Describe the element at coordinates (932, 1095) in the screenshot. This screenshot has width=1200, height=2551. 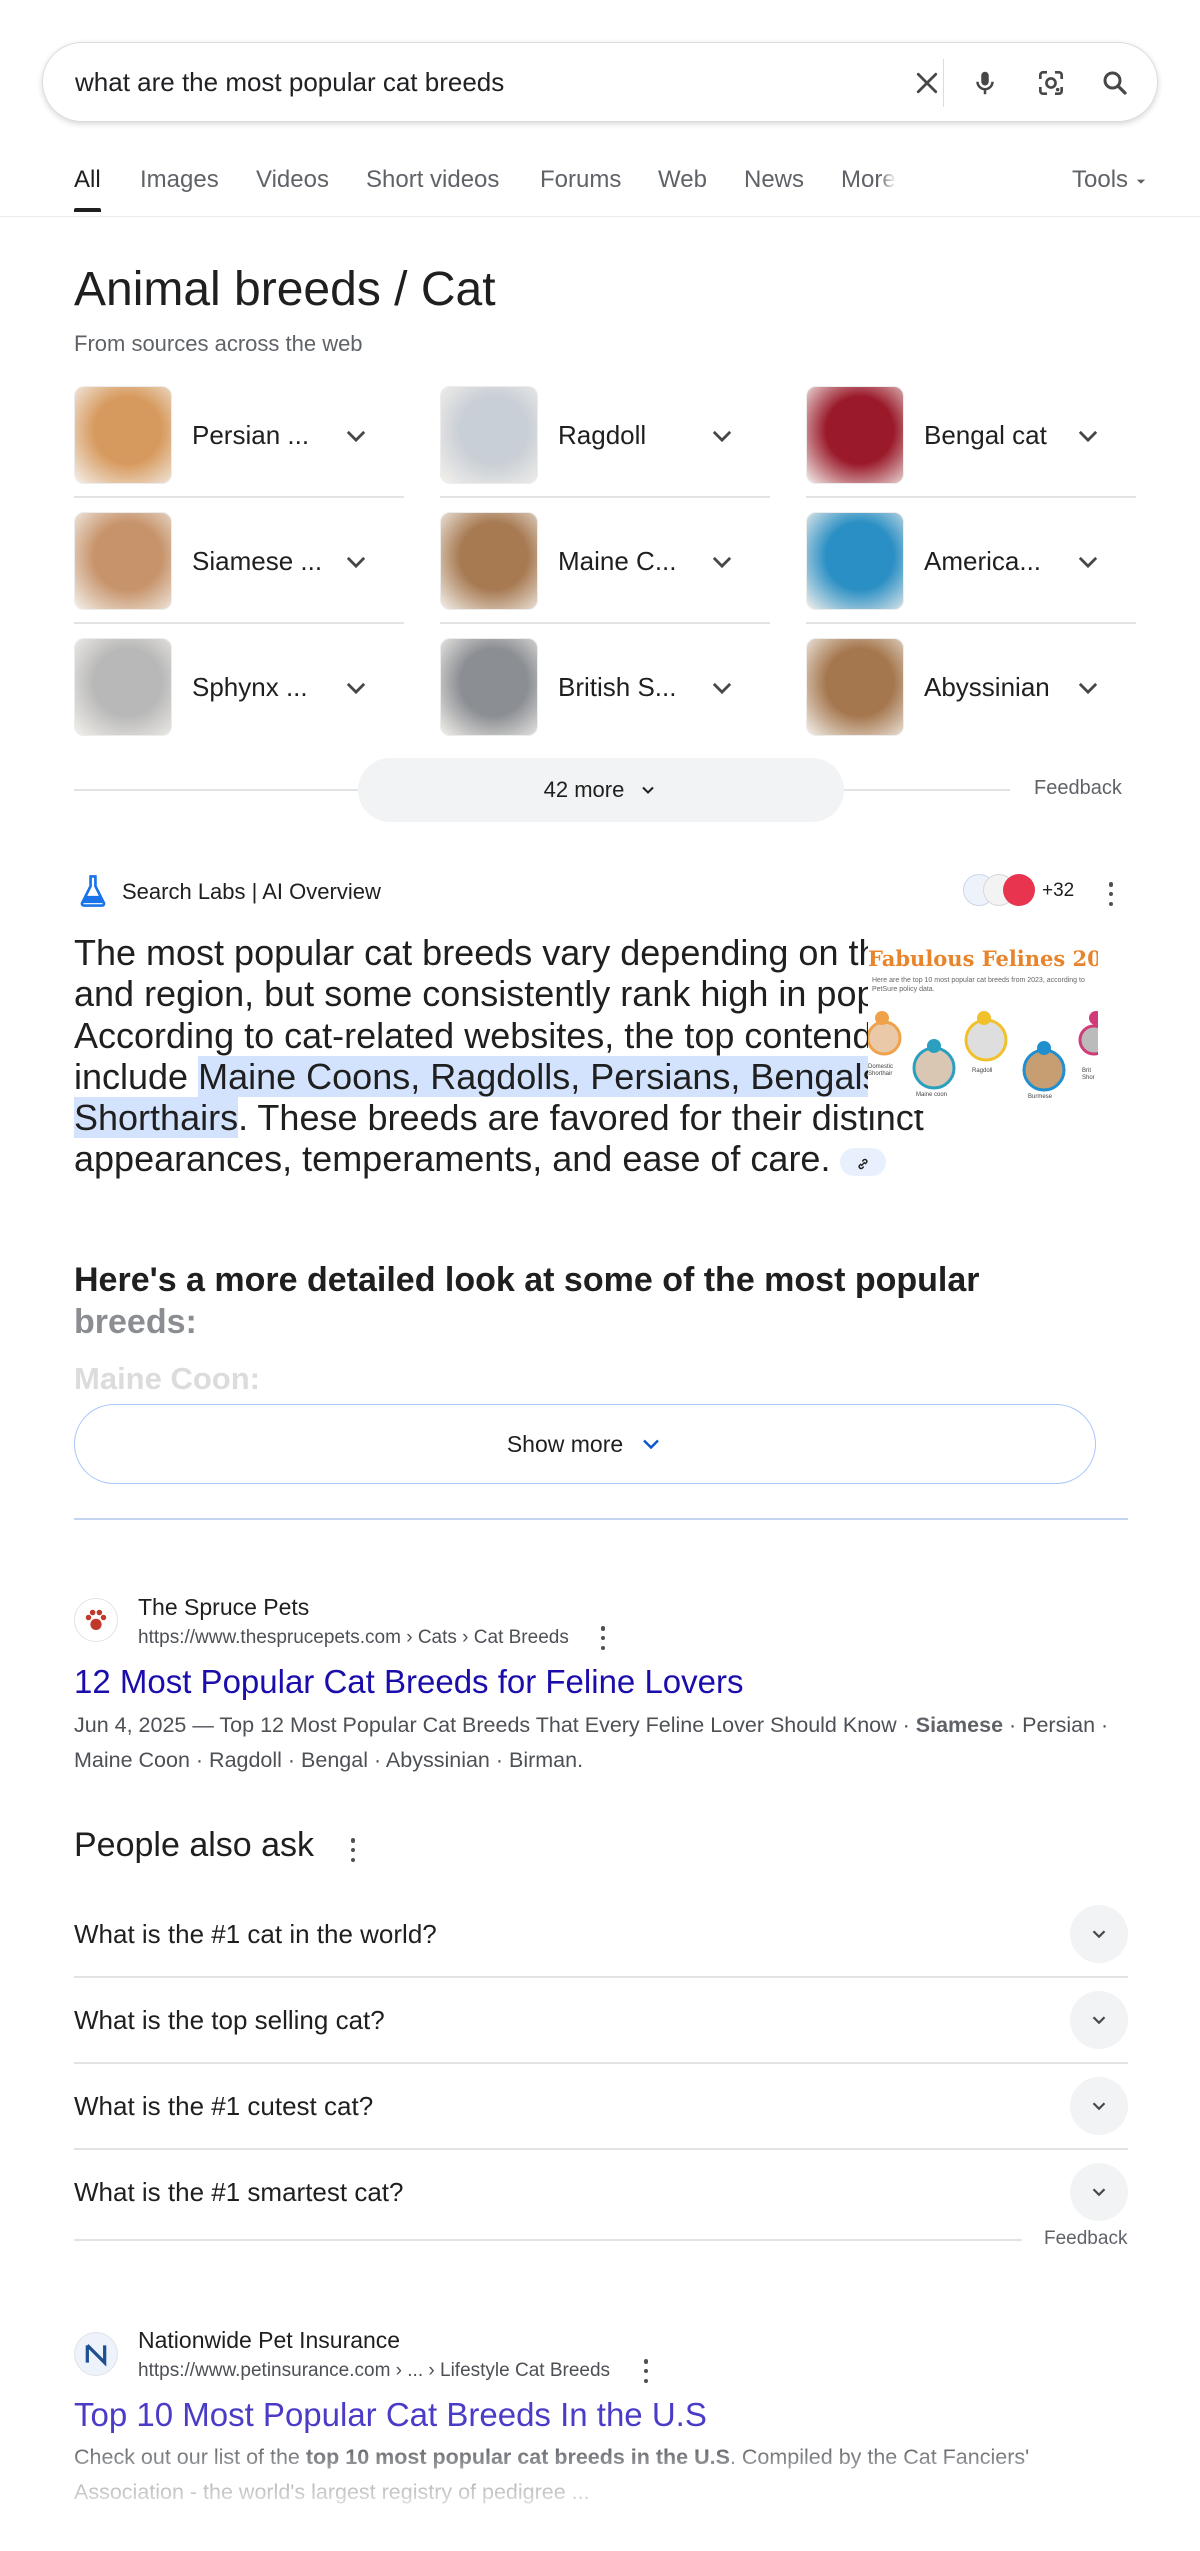
I see `infographic-label-2: Maine coon` at that location.